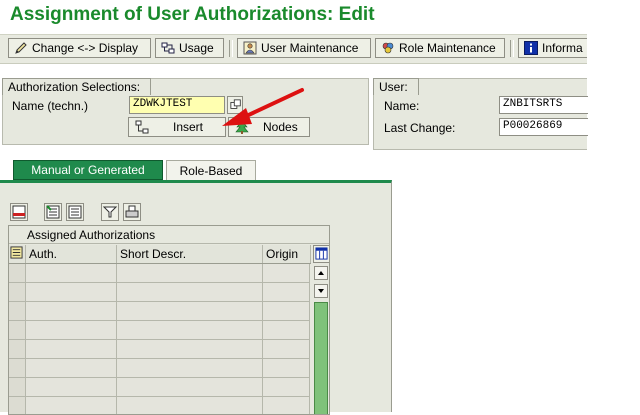  I want to click on select-all-button, so click(53, 212).